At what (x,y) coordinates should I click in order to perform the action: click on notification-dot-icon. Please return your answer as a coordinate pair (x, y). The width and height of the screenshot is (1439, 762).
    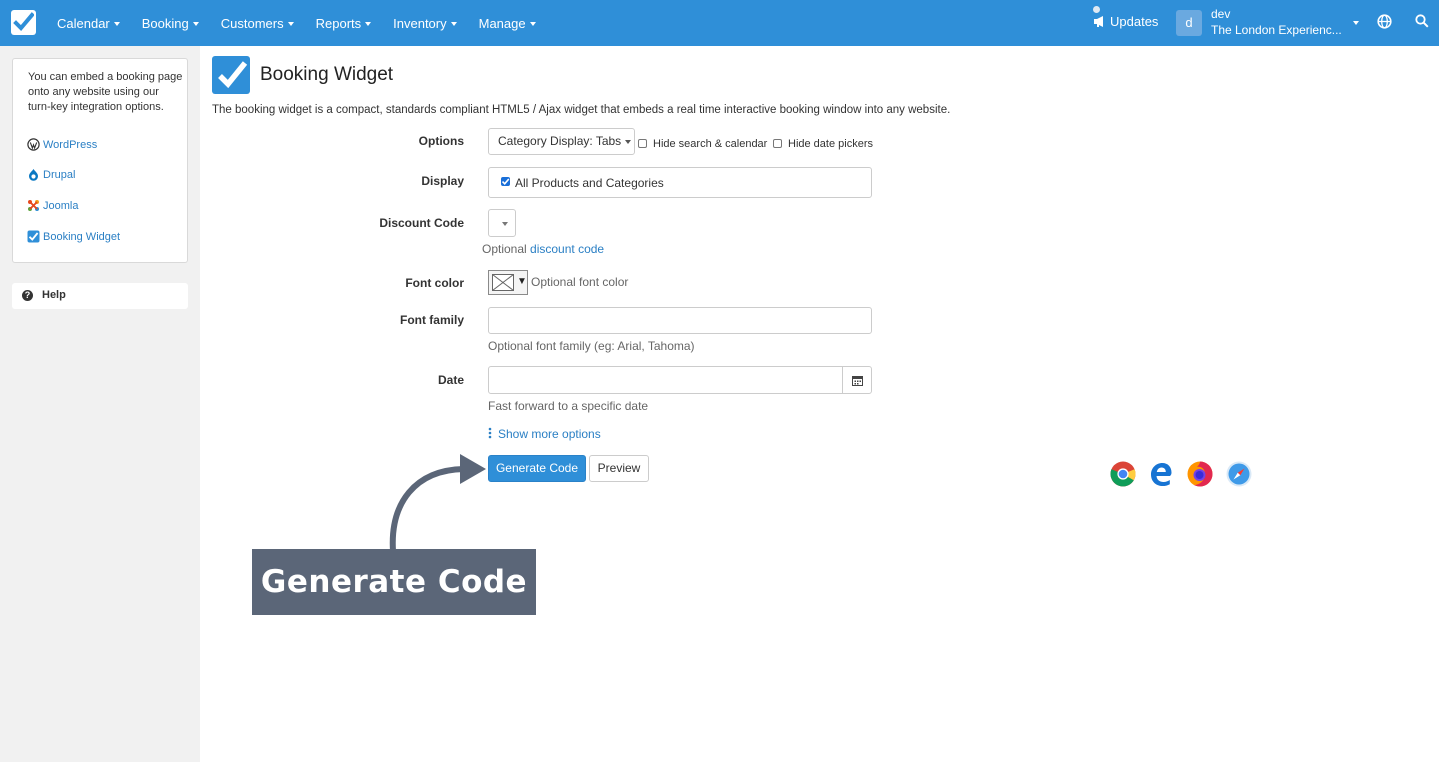
    Looking at the image, I should click on (1096, 9).